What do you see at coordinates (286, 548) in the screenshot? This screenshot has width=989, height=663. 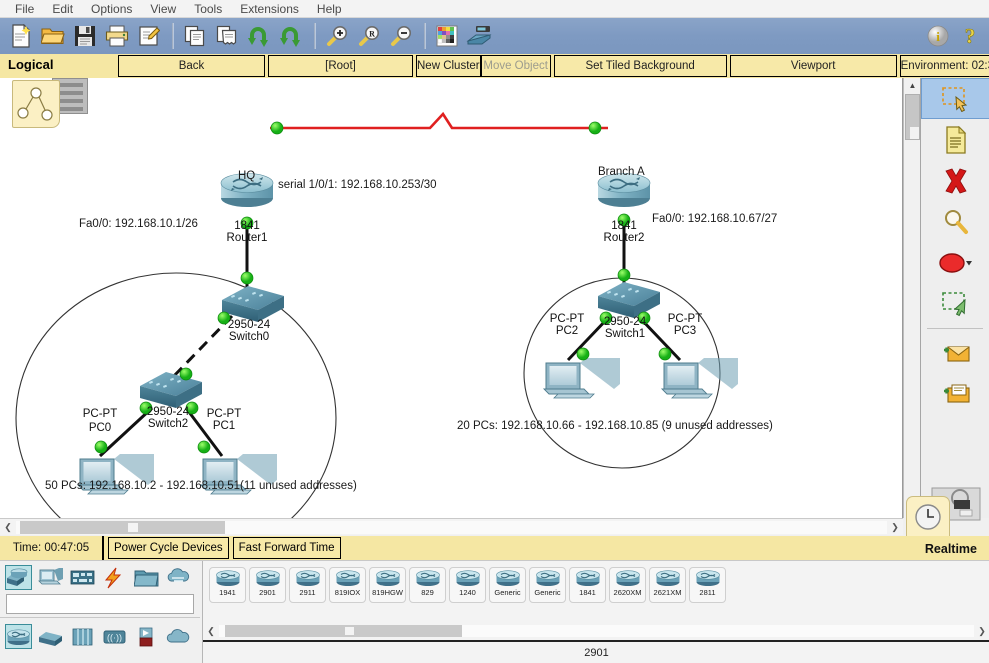 I see `fast-forward-time-button: Fast Forward Time` at bounding box center [286, 548].